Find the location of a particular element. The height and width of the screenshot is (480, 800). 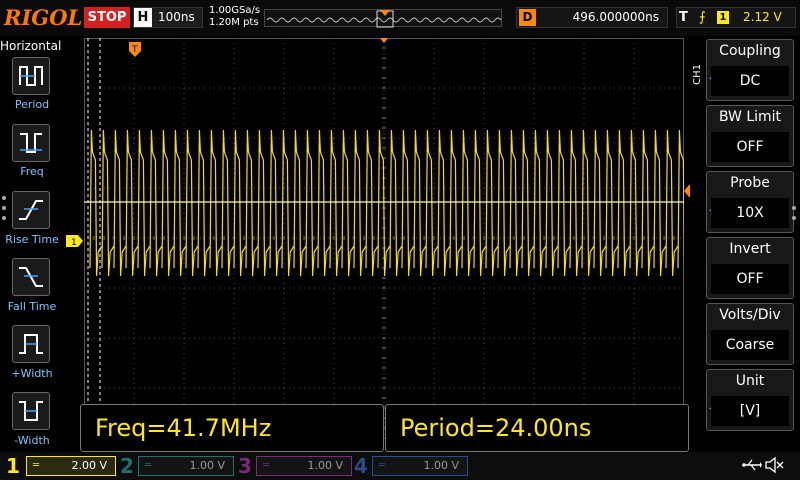

probe-button: Probe ◀ 10X is located at coordinates (750, 202).